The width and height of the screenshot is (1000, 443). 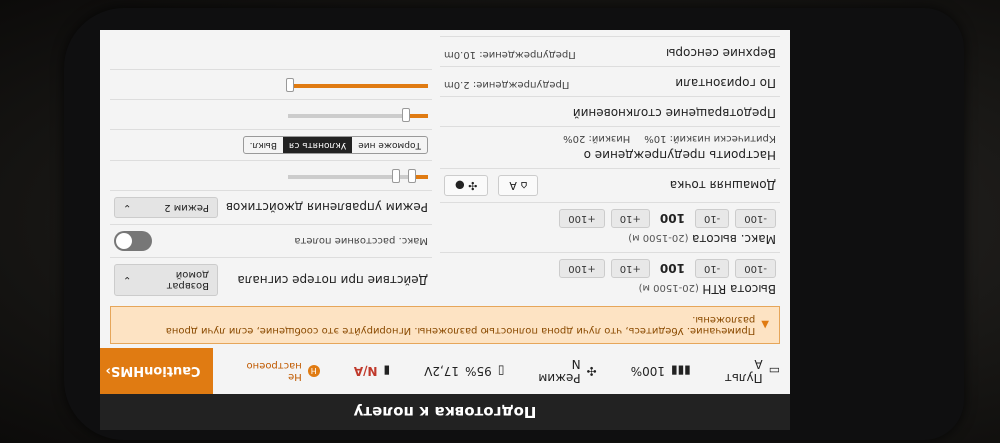 I want to click on horizontal-row: По горизонтали Предупреждение: 2.0m, so click(x=610, y=81).